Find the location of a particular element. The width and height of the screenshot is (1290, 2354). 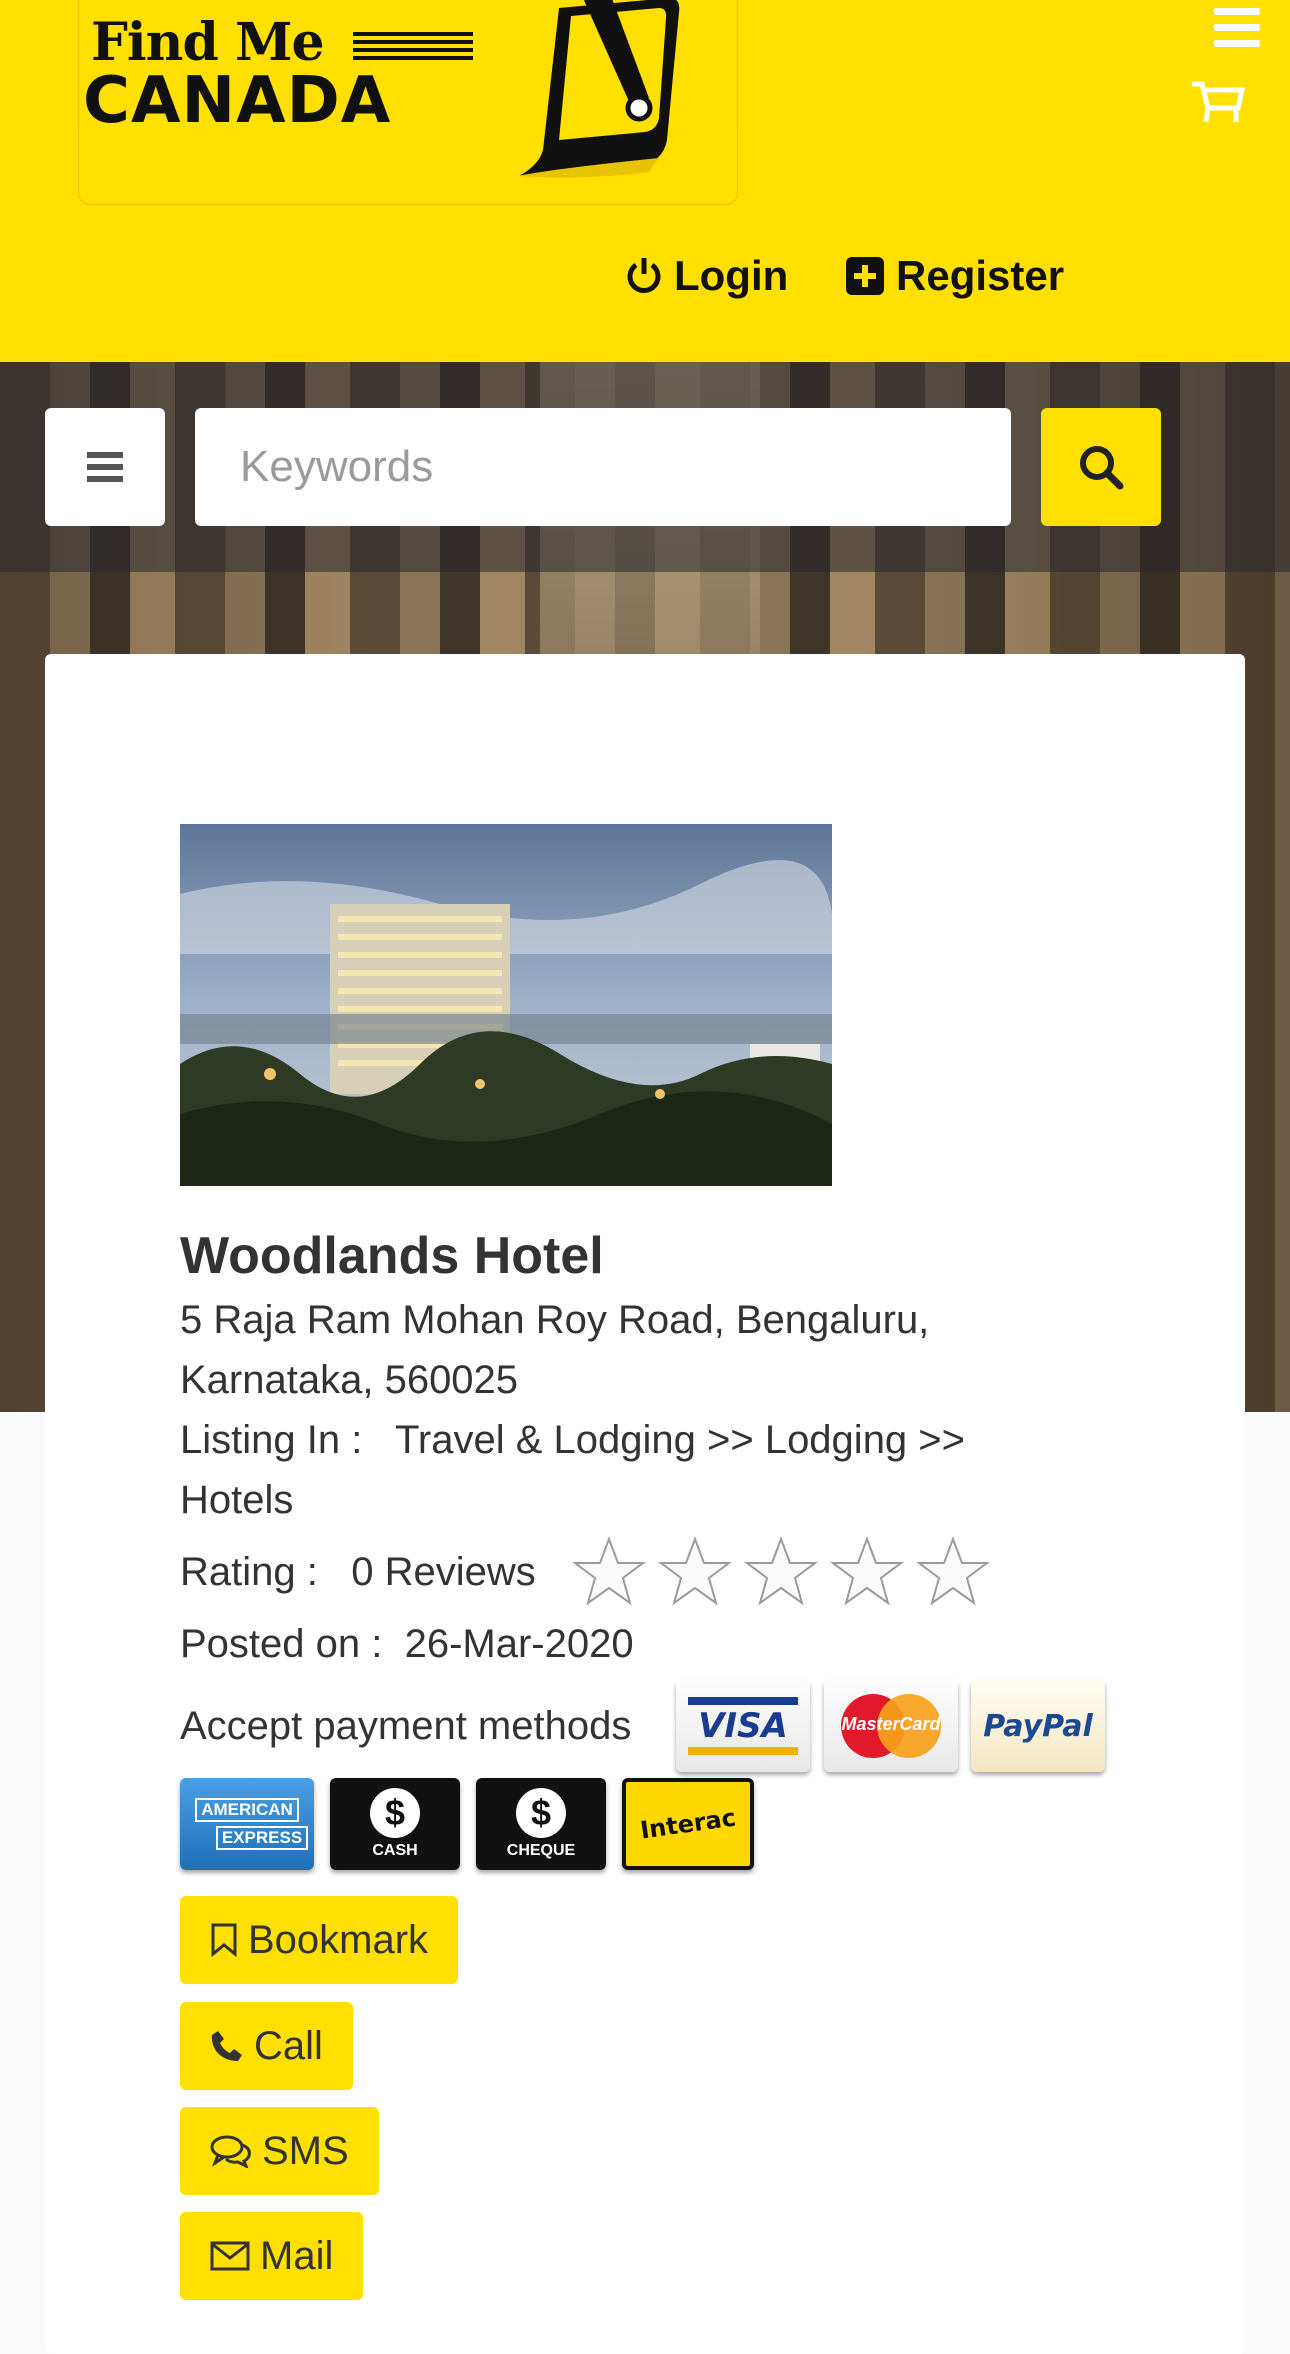

find-me-canada-logo: Find Me CANADA is located at coordinates (408, 102).